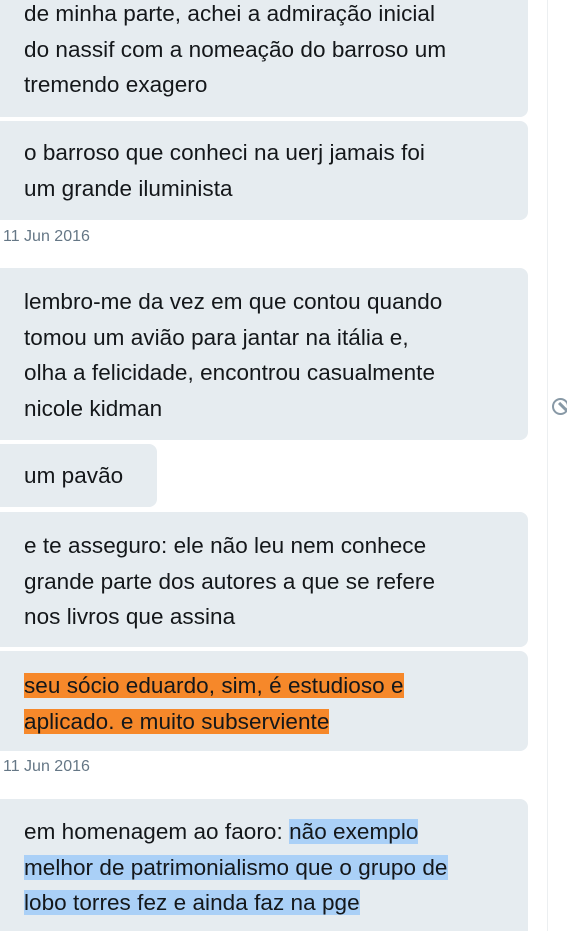  What do you see at coordinates (236, 867) in the screenshot?
I see `selected-text: melhor de patrimonialismo que o grupo de` at bounding box center [236, 867].